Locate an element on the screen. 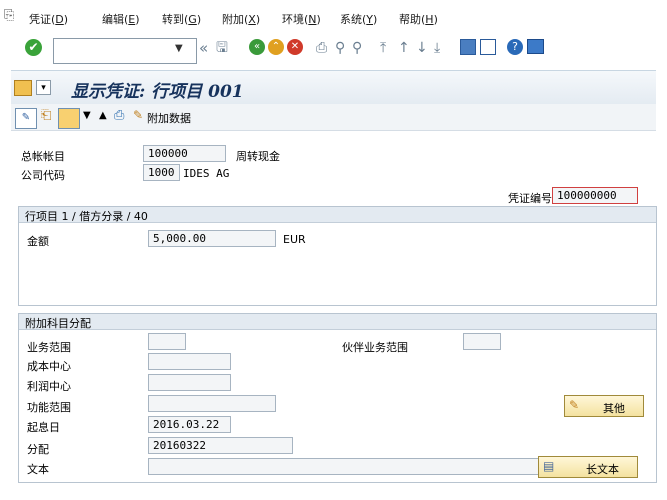  overview-icon is located at coordinates (69, 118).